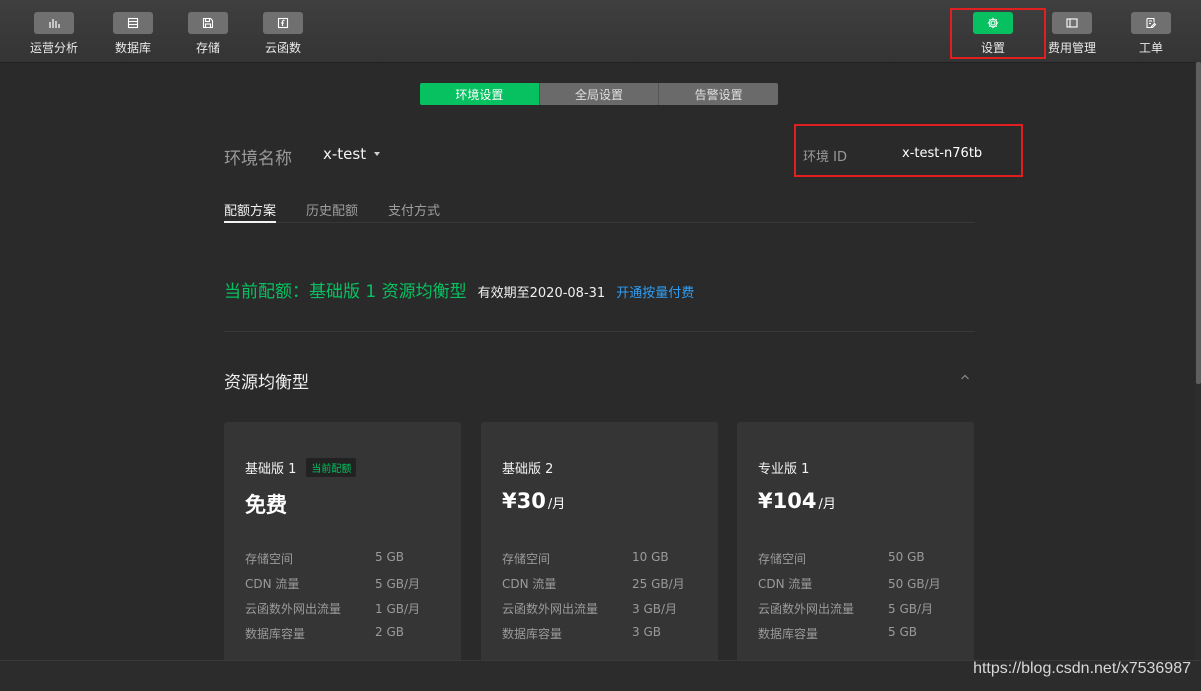 This screenshot has height=691, width=1201. I want to click on spec-value: 10 GB, so click(650, 557).